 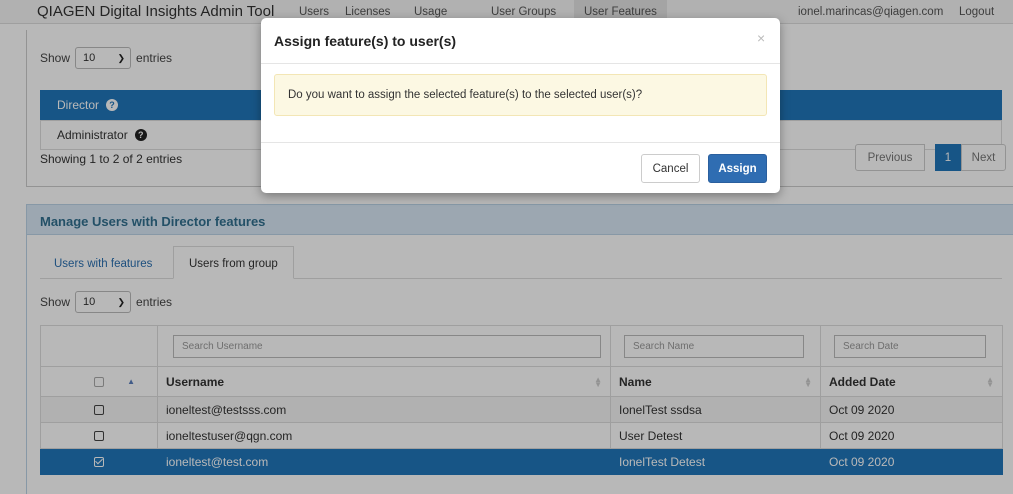 What do you see at coordinates (670, 168) in the screenshot?
I see `cancel-button: Cancel` at bounding box center [670, 168].